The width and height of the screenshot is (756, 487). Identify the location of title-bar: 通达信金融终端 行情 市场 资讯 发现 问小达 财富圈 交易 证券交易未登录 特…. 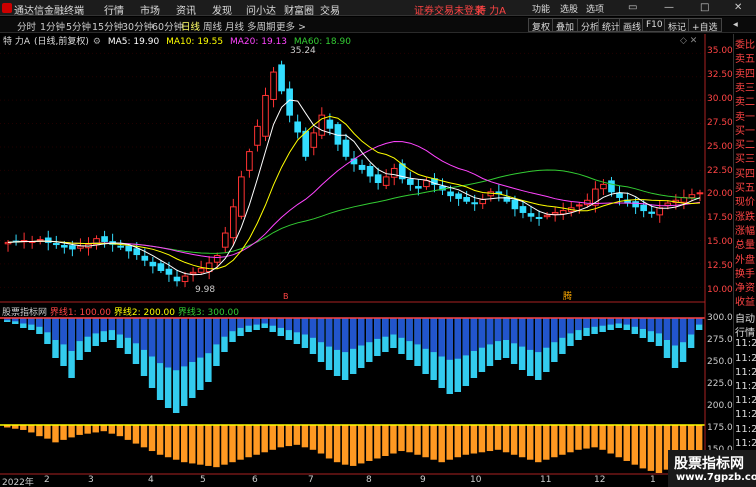
(378, 8).